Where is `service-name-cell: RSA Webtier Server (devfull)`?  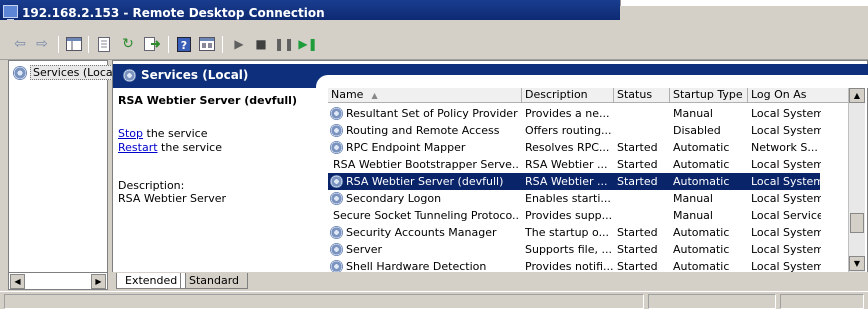
service-name-cell: RSA Webtier Server (devfull) is located at coordinates (425, 181).